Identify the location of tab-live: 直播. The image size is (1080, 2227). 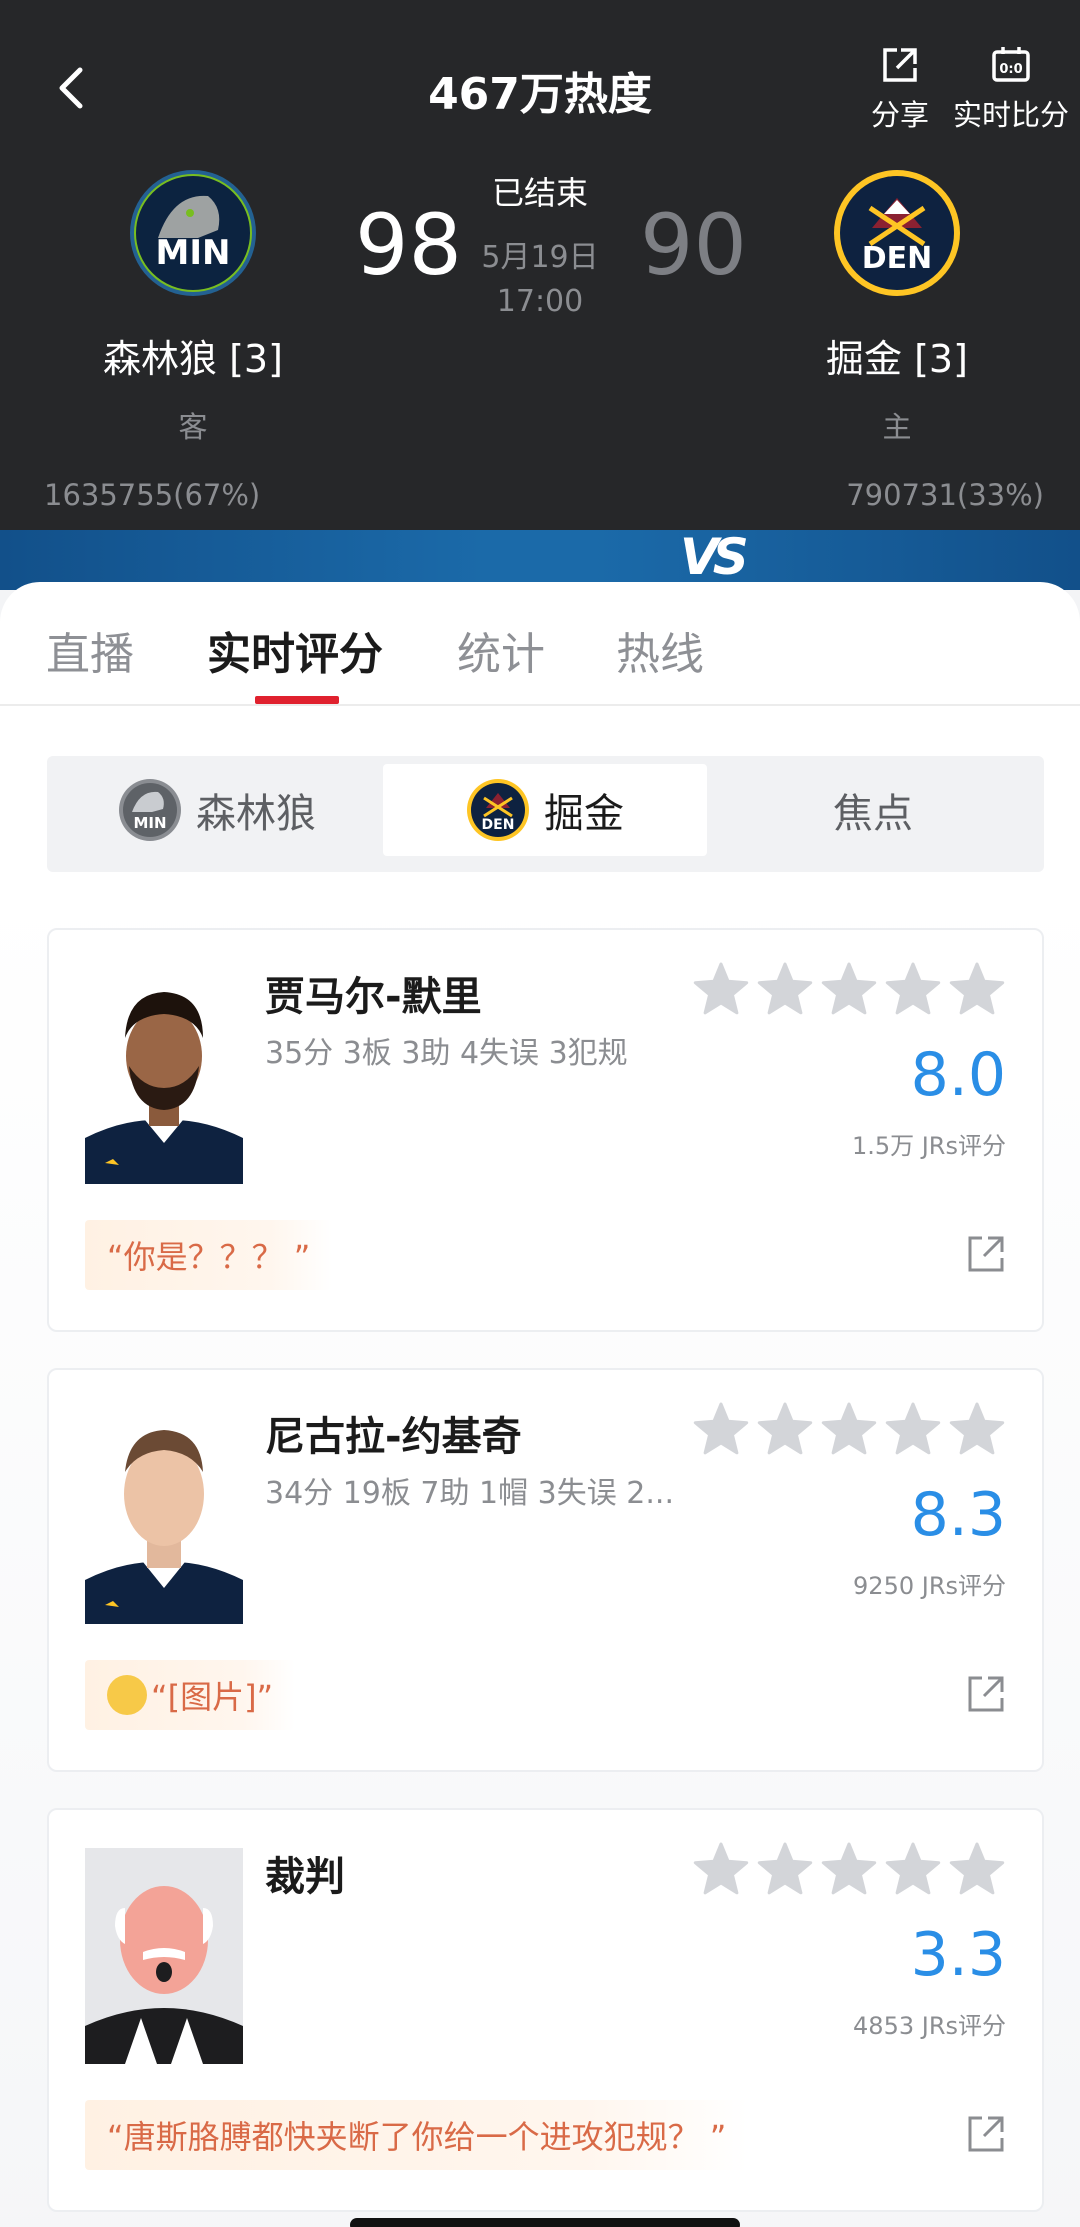
(90, 650).